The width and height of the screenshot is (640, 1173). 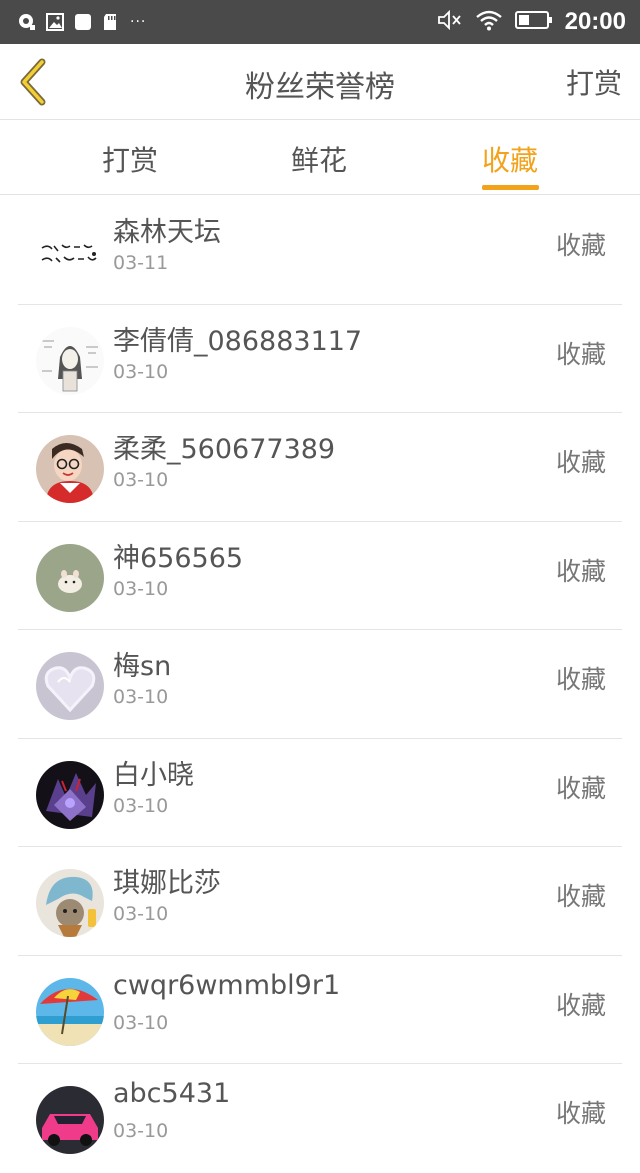 I want to click on list-item: 森林天坛 03-11 收藏, so click(x=320, y=250).